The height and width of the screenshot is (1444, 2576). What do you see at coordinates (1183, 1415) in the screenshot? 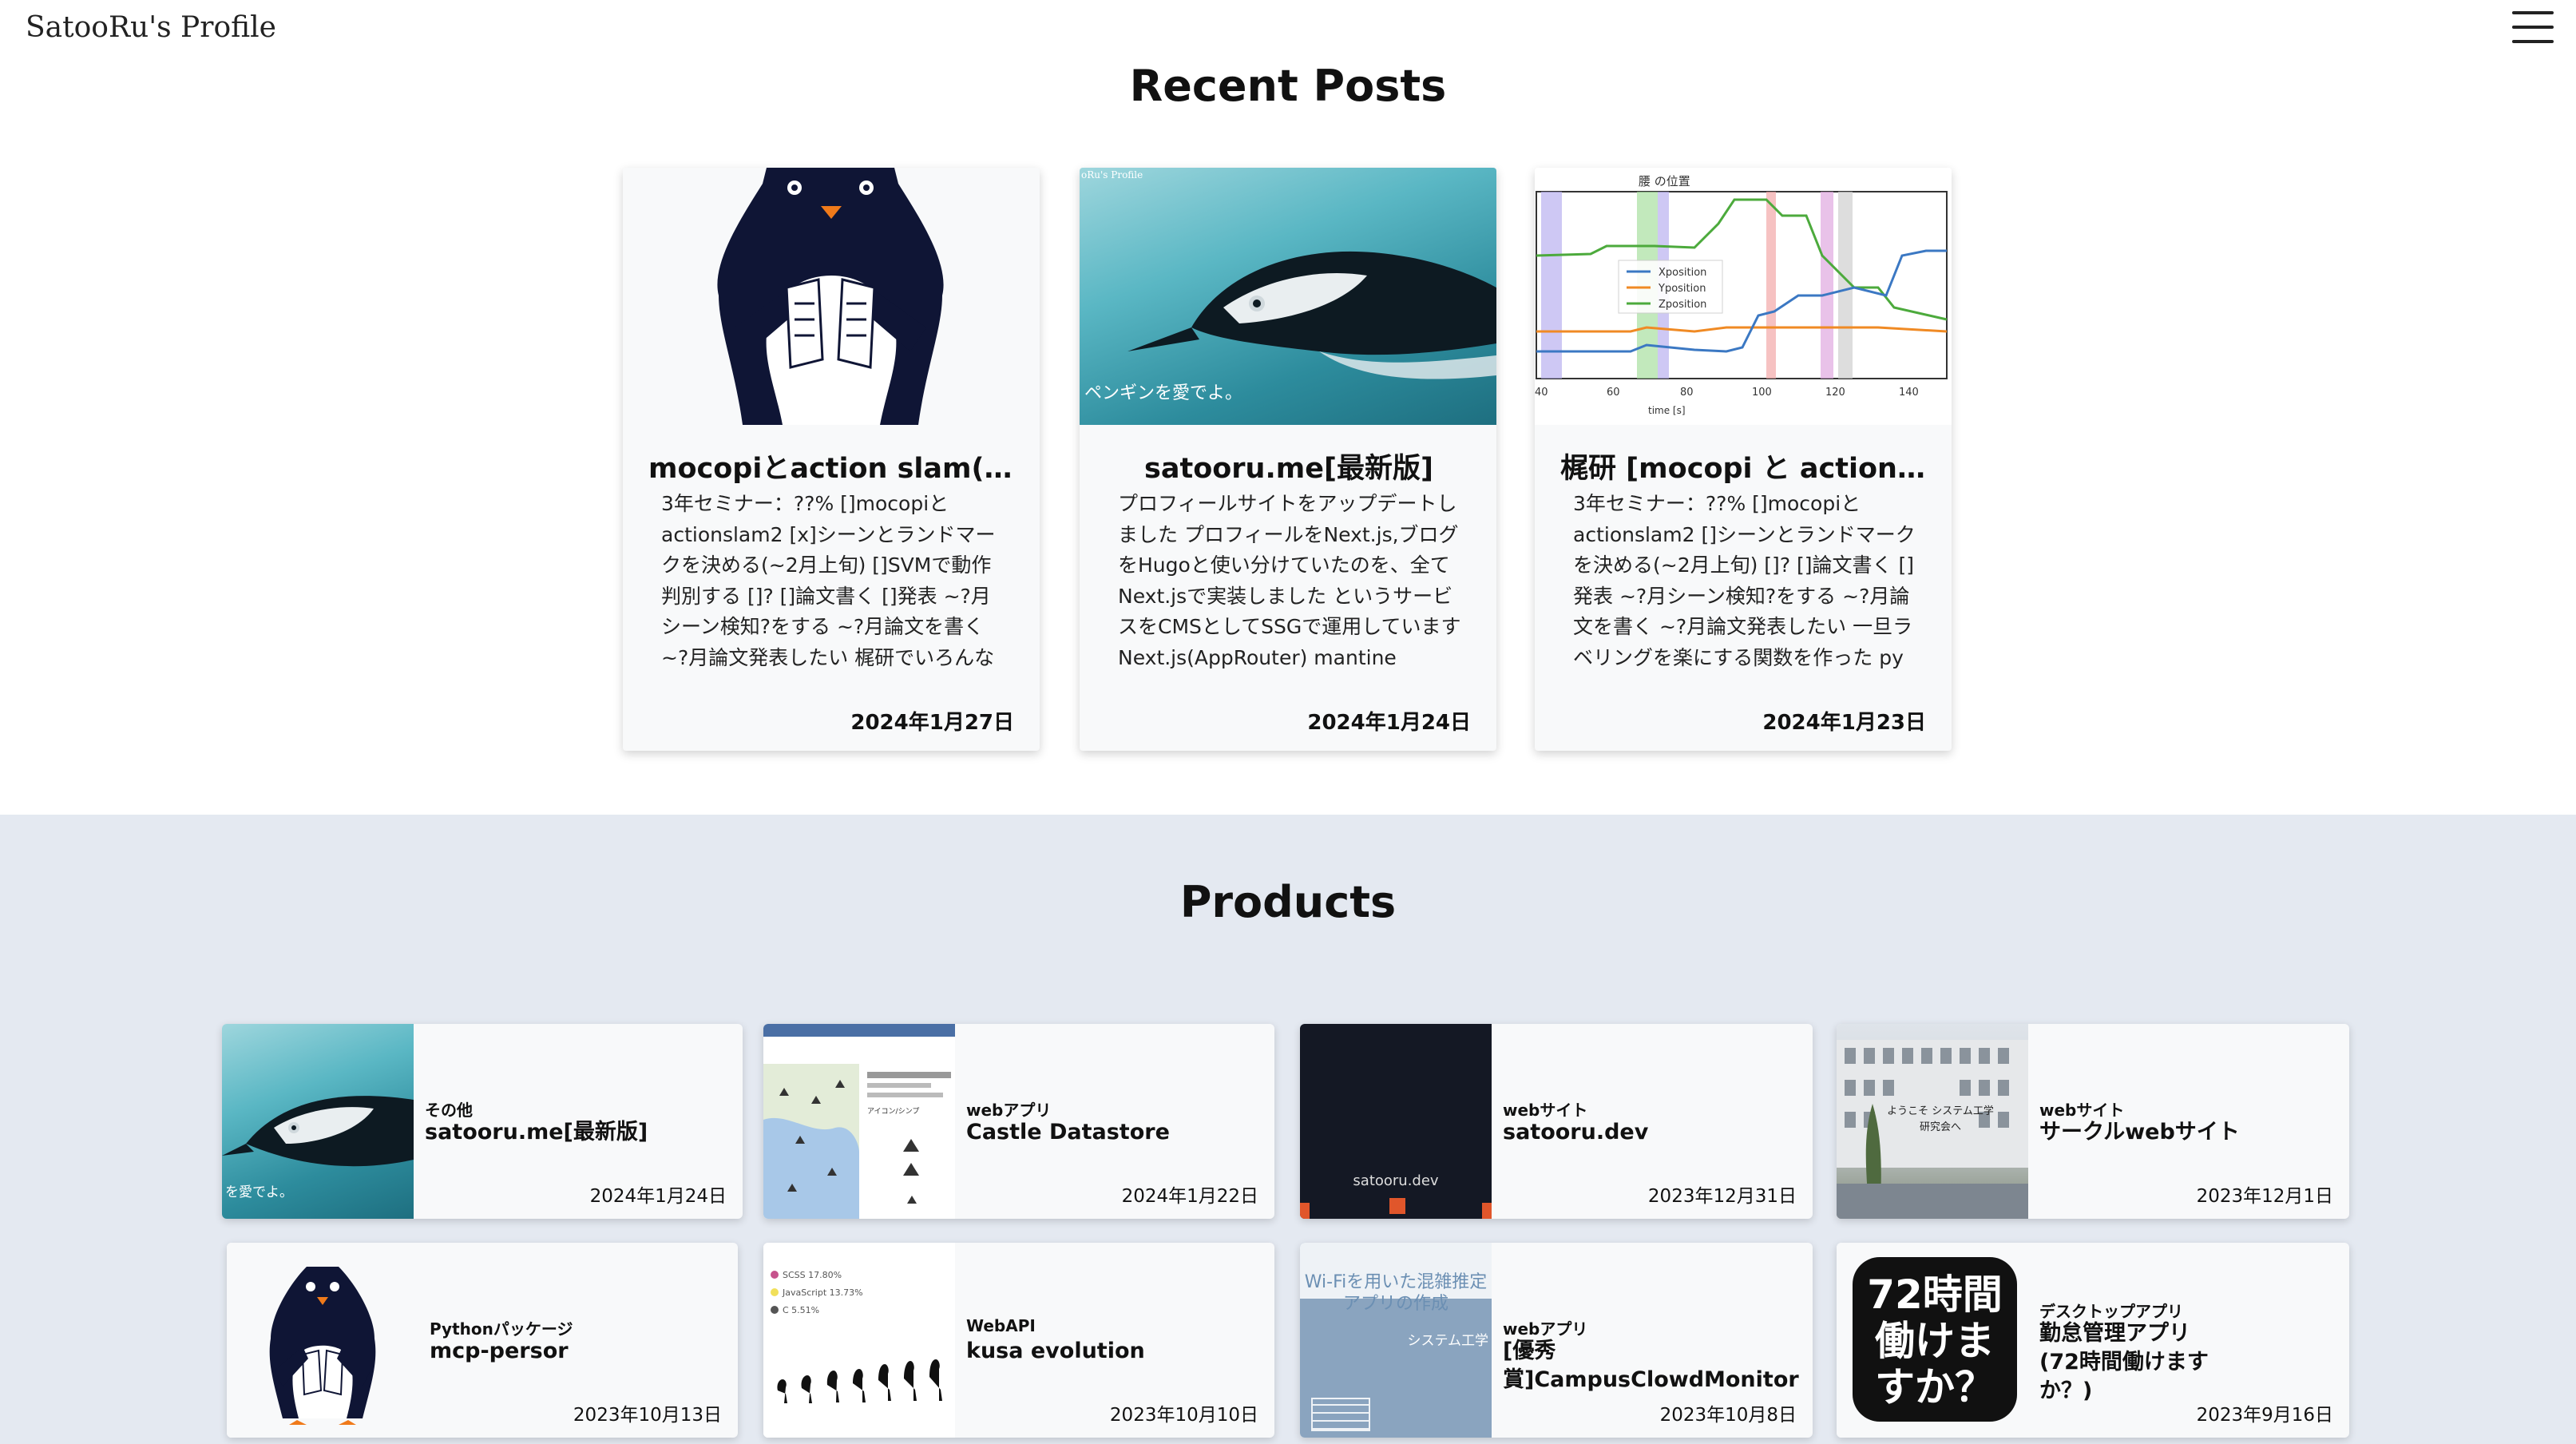
I see `product-date: 2023年10月10日` at bounding box center [1183, 1415].